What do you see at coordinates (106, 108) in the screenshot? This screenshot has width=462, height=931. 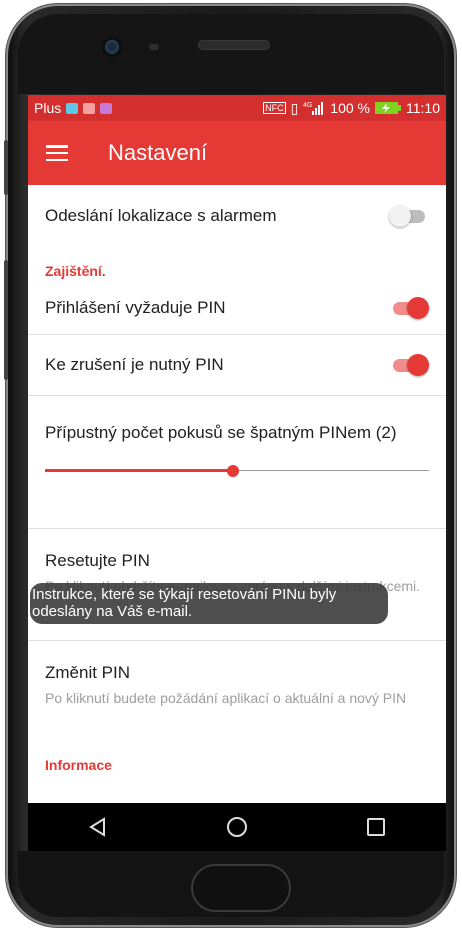 I see `notification-gallery-icon` at bounding box center [106, 108].